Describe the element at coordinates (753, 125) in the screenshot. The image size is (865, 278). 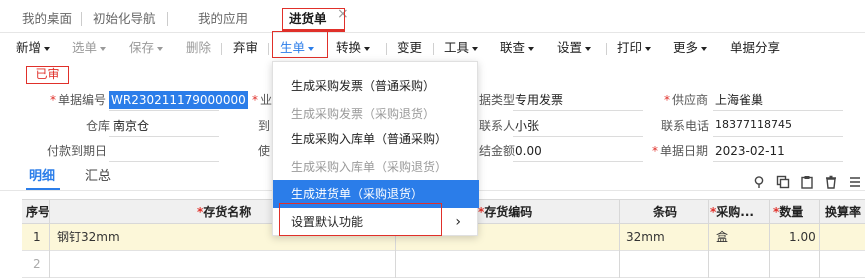
I see `phone-field: 18377118745` at that location.